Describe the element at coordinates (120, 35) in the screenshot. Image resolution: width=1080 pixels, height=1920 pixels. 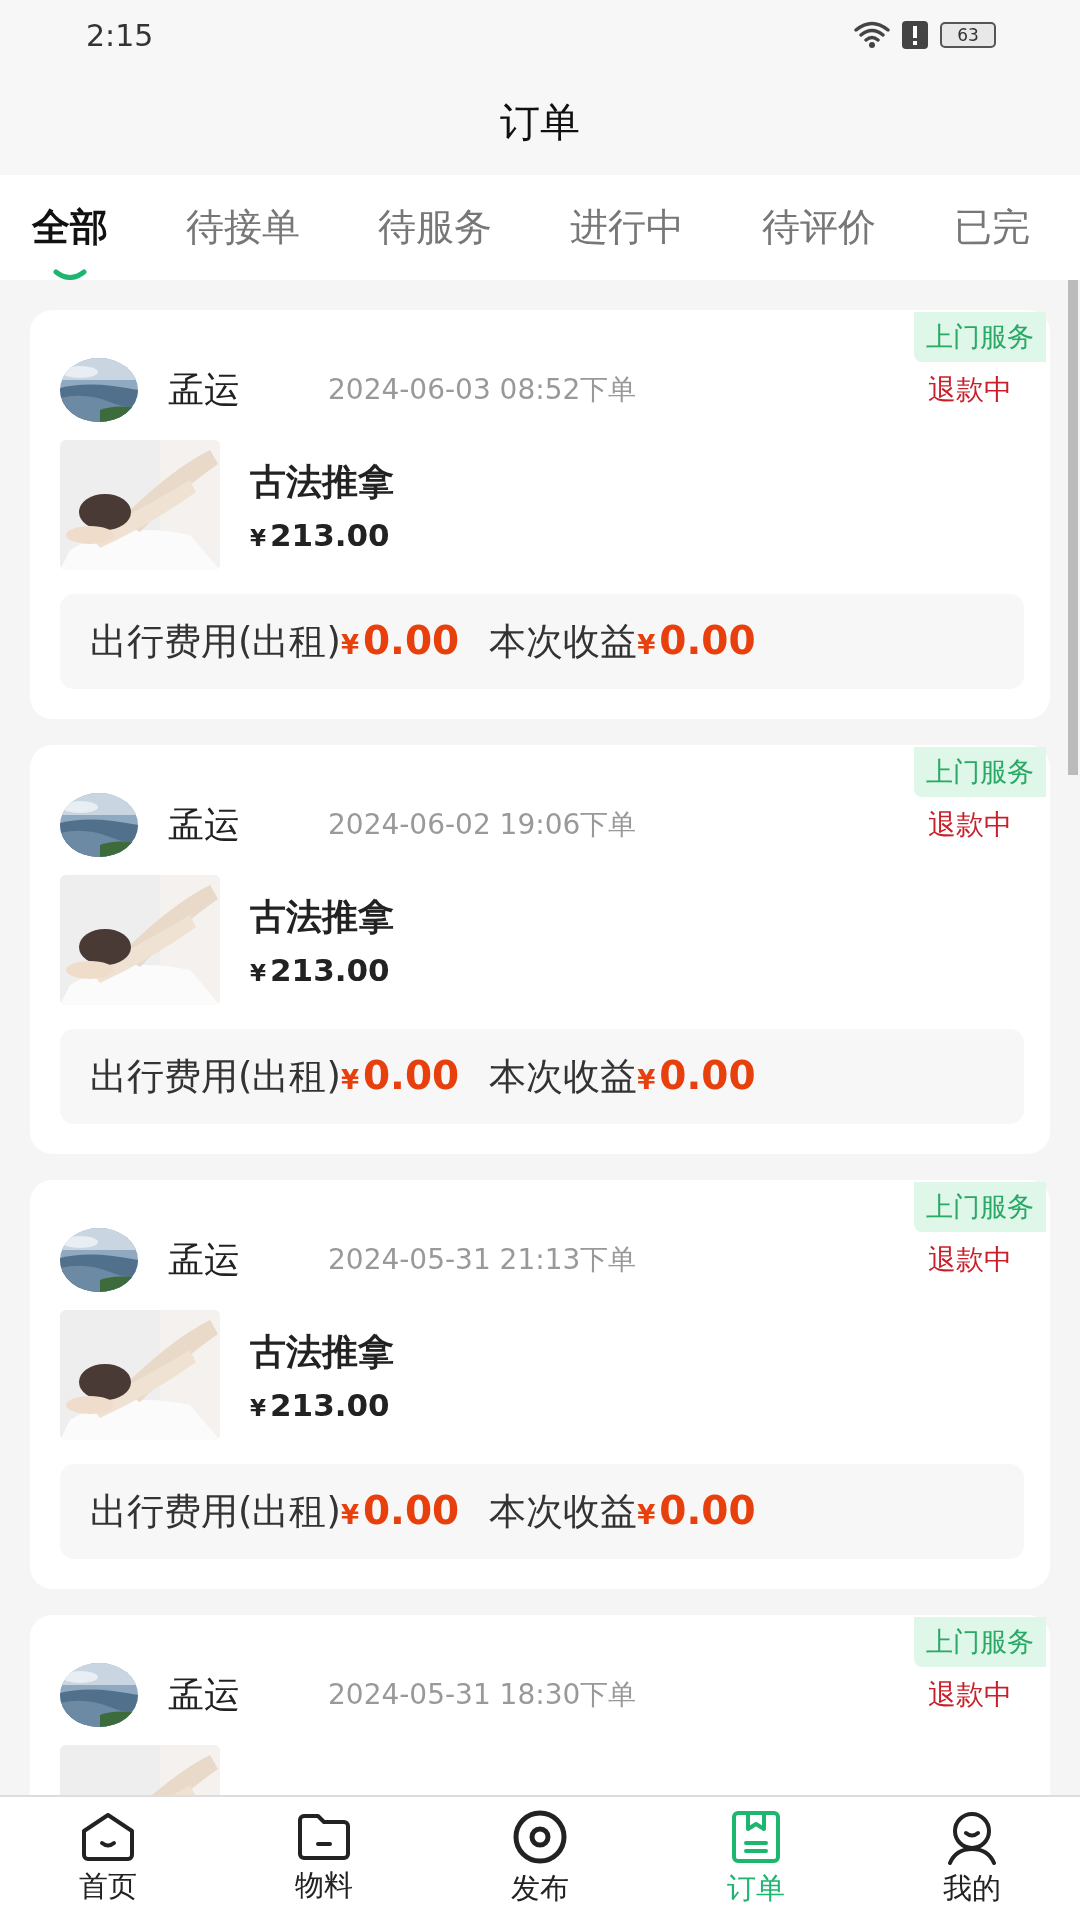
I see `status-time: 2:15` at that location.